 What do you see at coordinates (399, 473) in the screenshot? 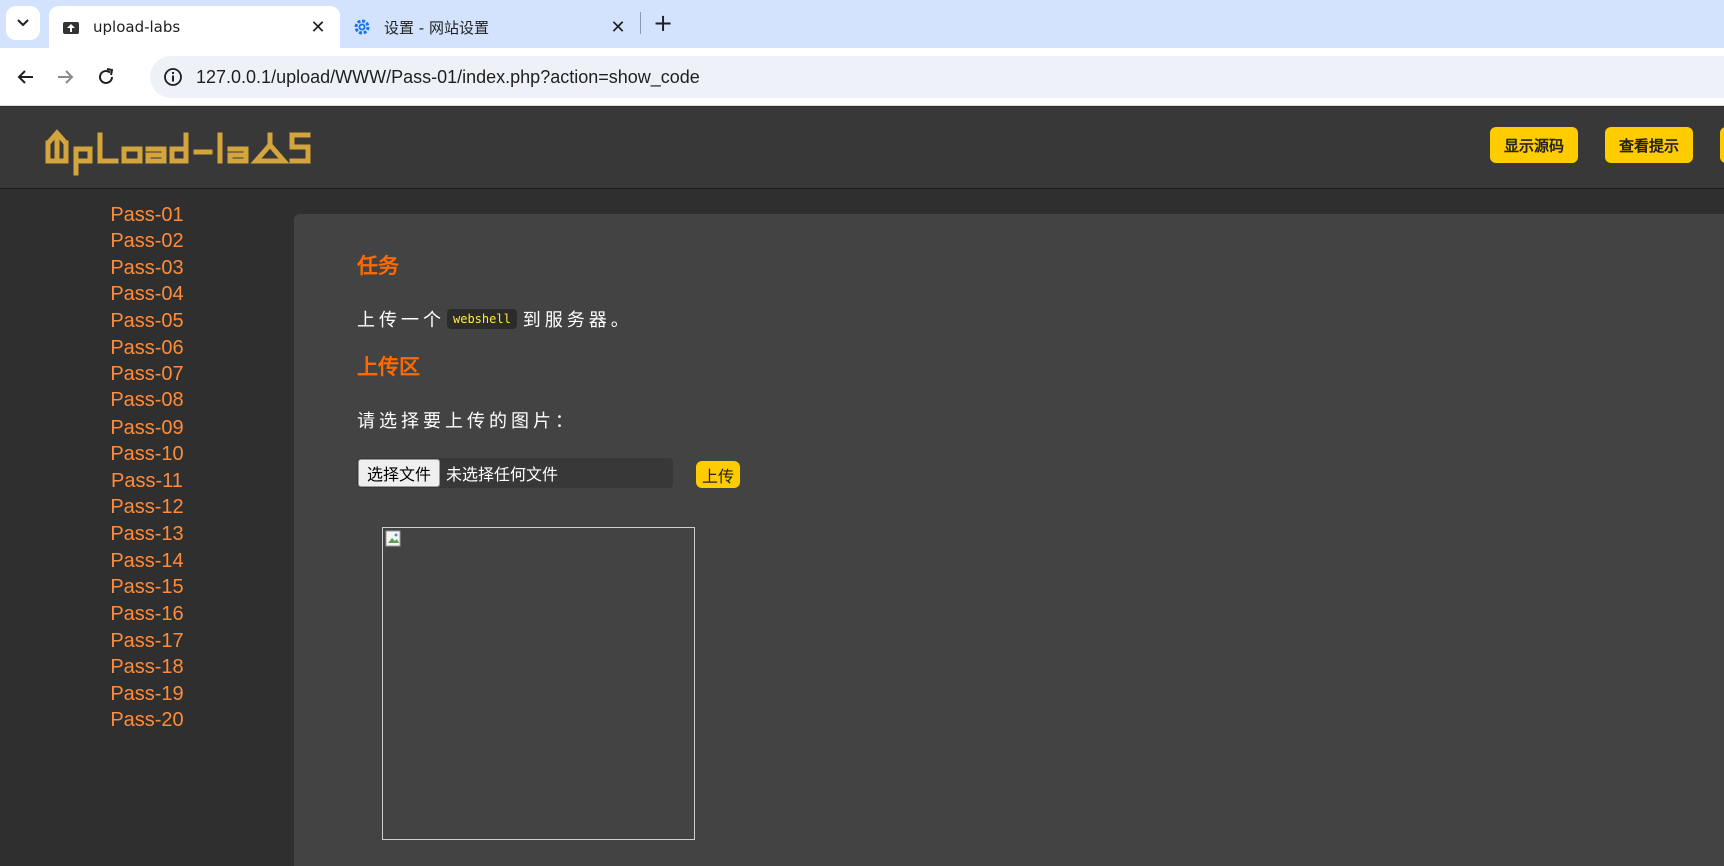
I see `choose-file-button: 选择文件` at bounding box center [399, 473].